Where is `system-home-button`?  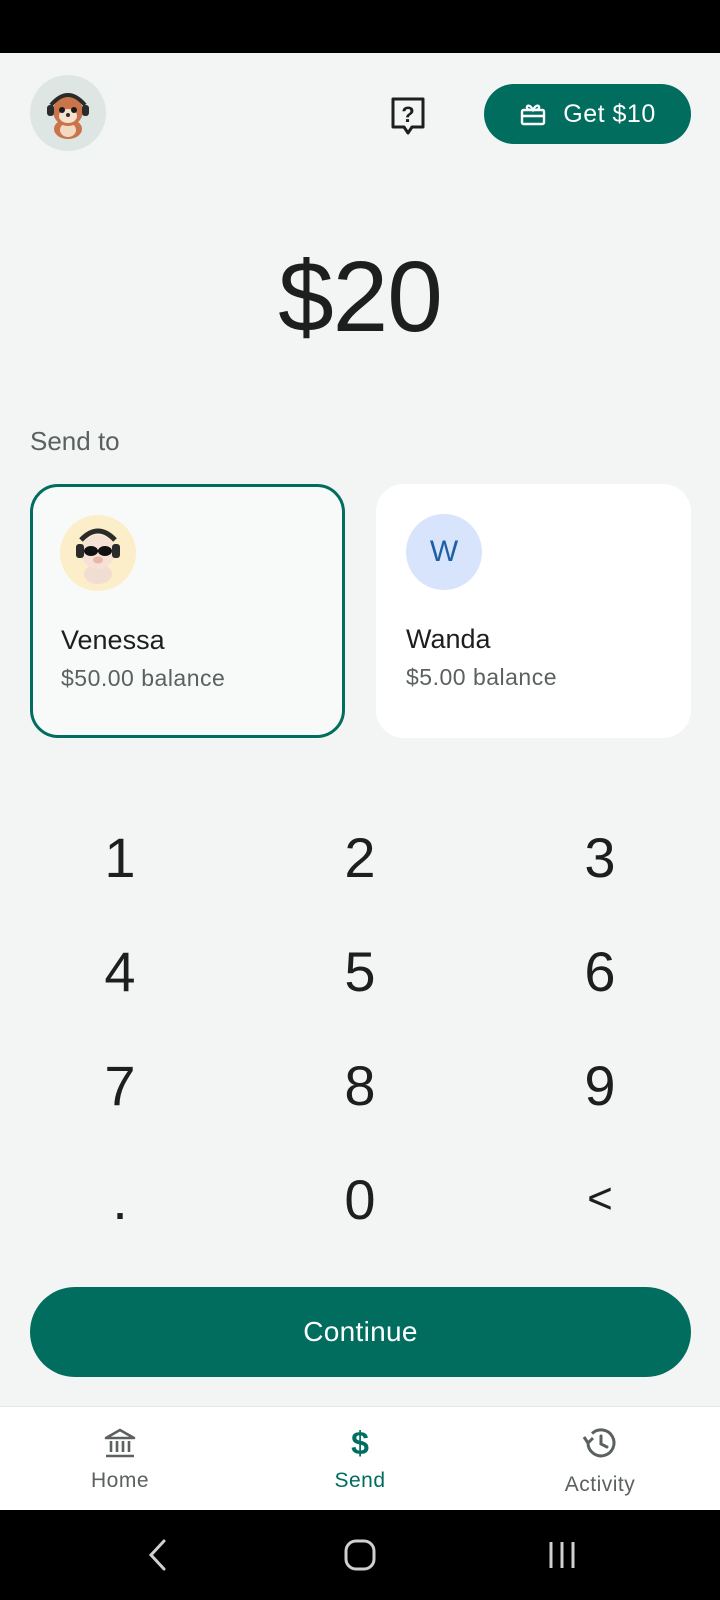 system-home-button is located at coordinates (360, 1555).